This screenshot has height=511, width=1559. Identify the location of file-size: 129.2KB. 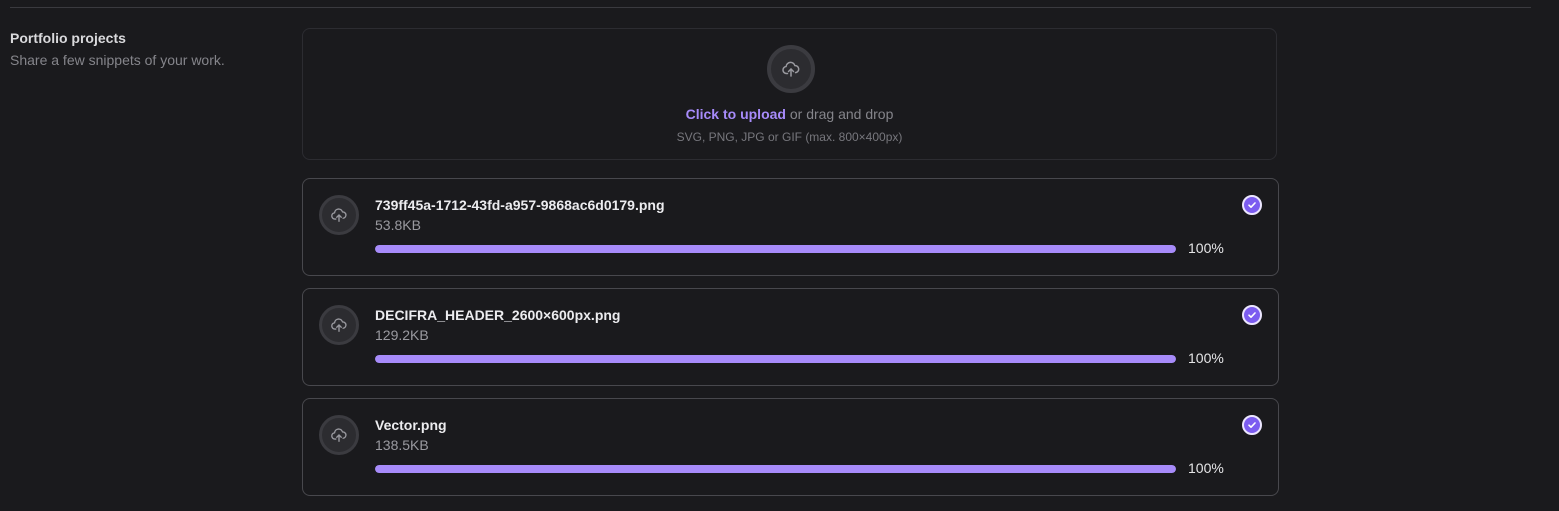
(402, 335).